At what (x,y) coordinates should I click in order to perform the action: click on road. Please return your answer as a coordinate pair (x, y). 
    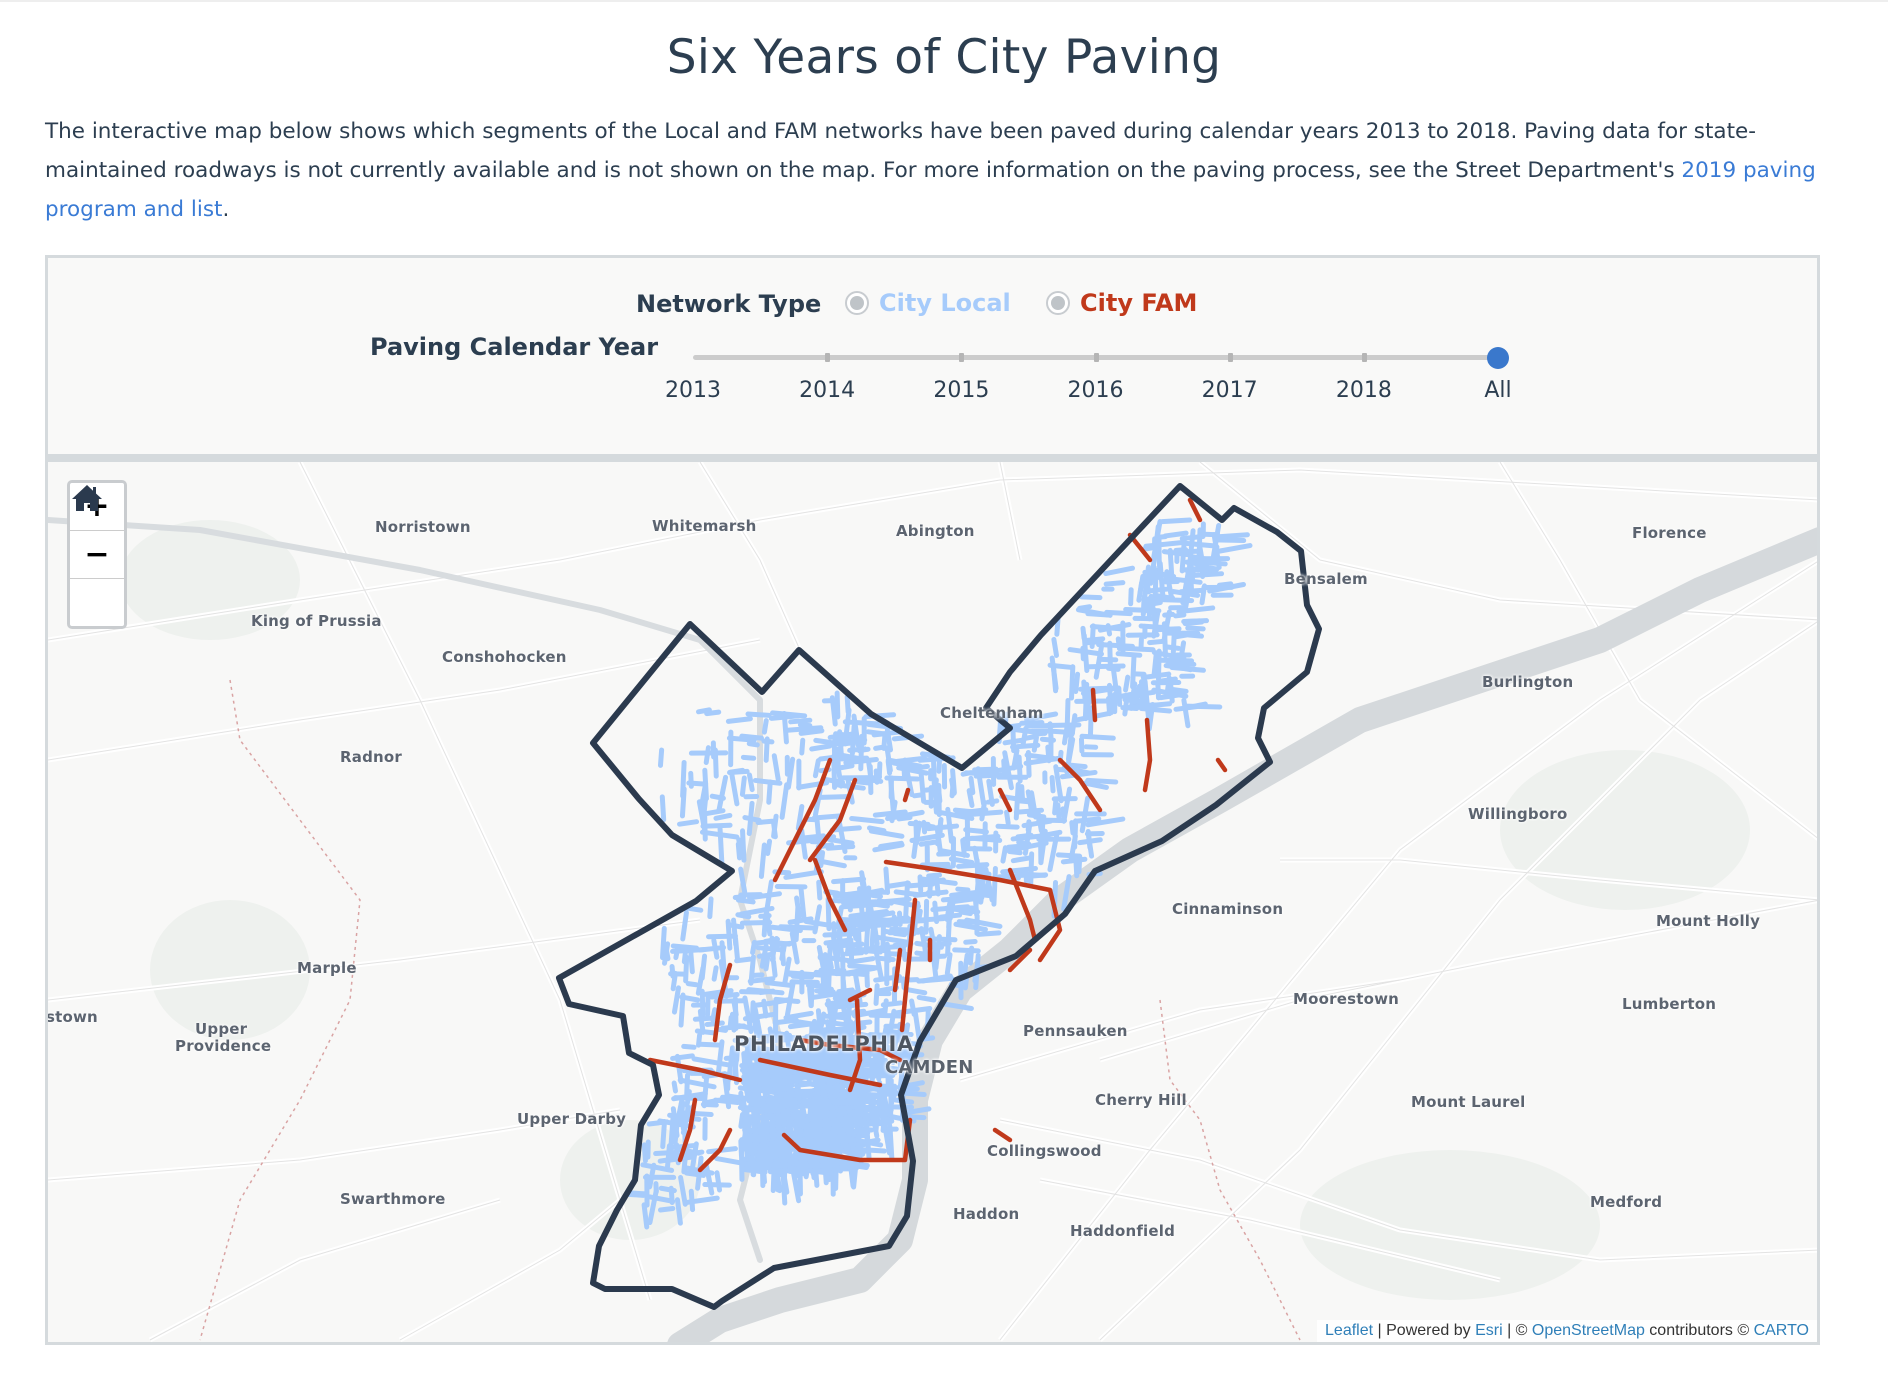
    Looking at the image, I should click on (404, 700).